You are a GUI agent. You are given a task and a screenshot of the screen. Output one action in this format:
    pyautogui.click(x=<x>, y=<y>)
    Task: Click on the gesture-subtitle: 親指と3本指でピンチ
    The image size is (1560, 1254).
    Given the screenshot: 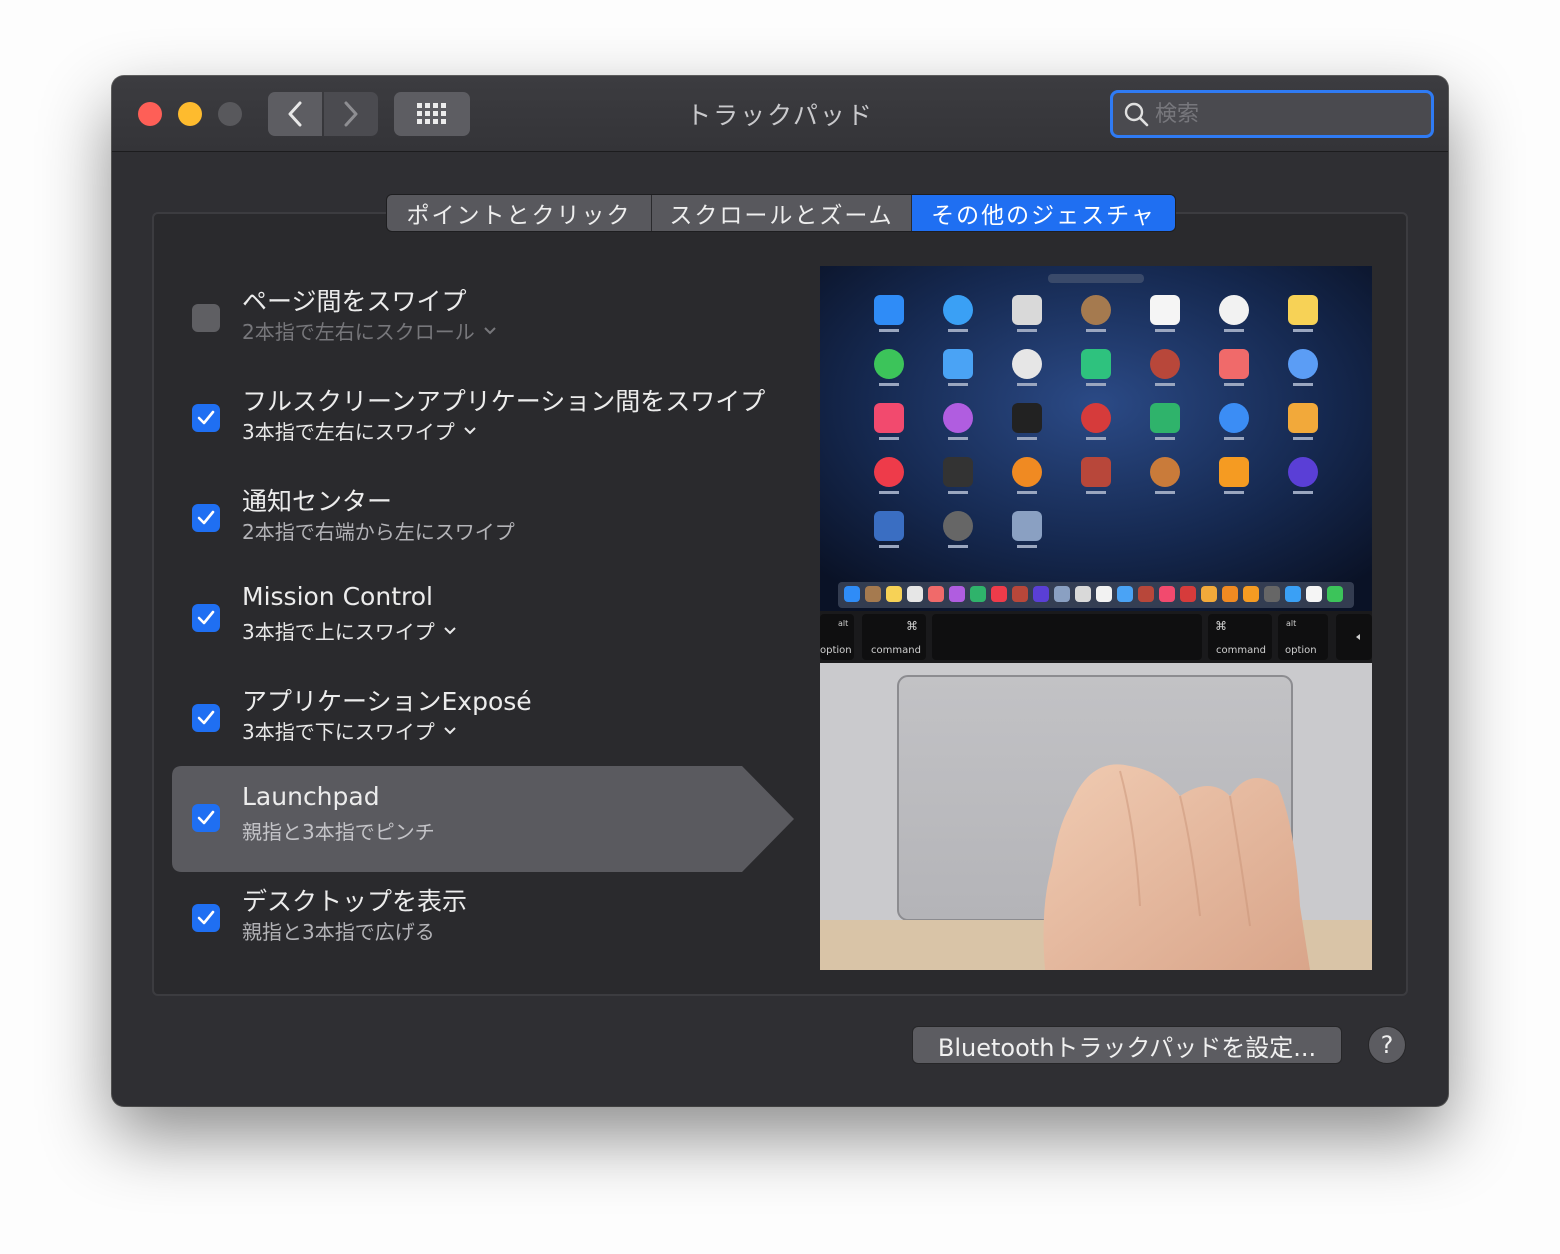 What is the action you would take?
    pyautogui.click(x=338, y=832)
    